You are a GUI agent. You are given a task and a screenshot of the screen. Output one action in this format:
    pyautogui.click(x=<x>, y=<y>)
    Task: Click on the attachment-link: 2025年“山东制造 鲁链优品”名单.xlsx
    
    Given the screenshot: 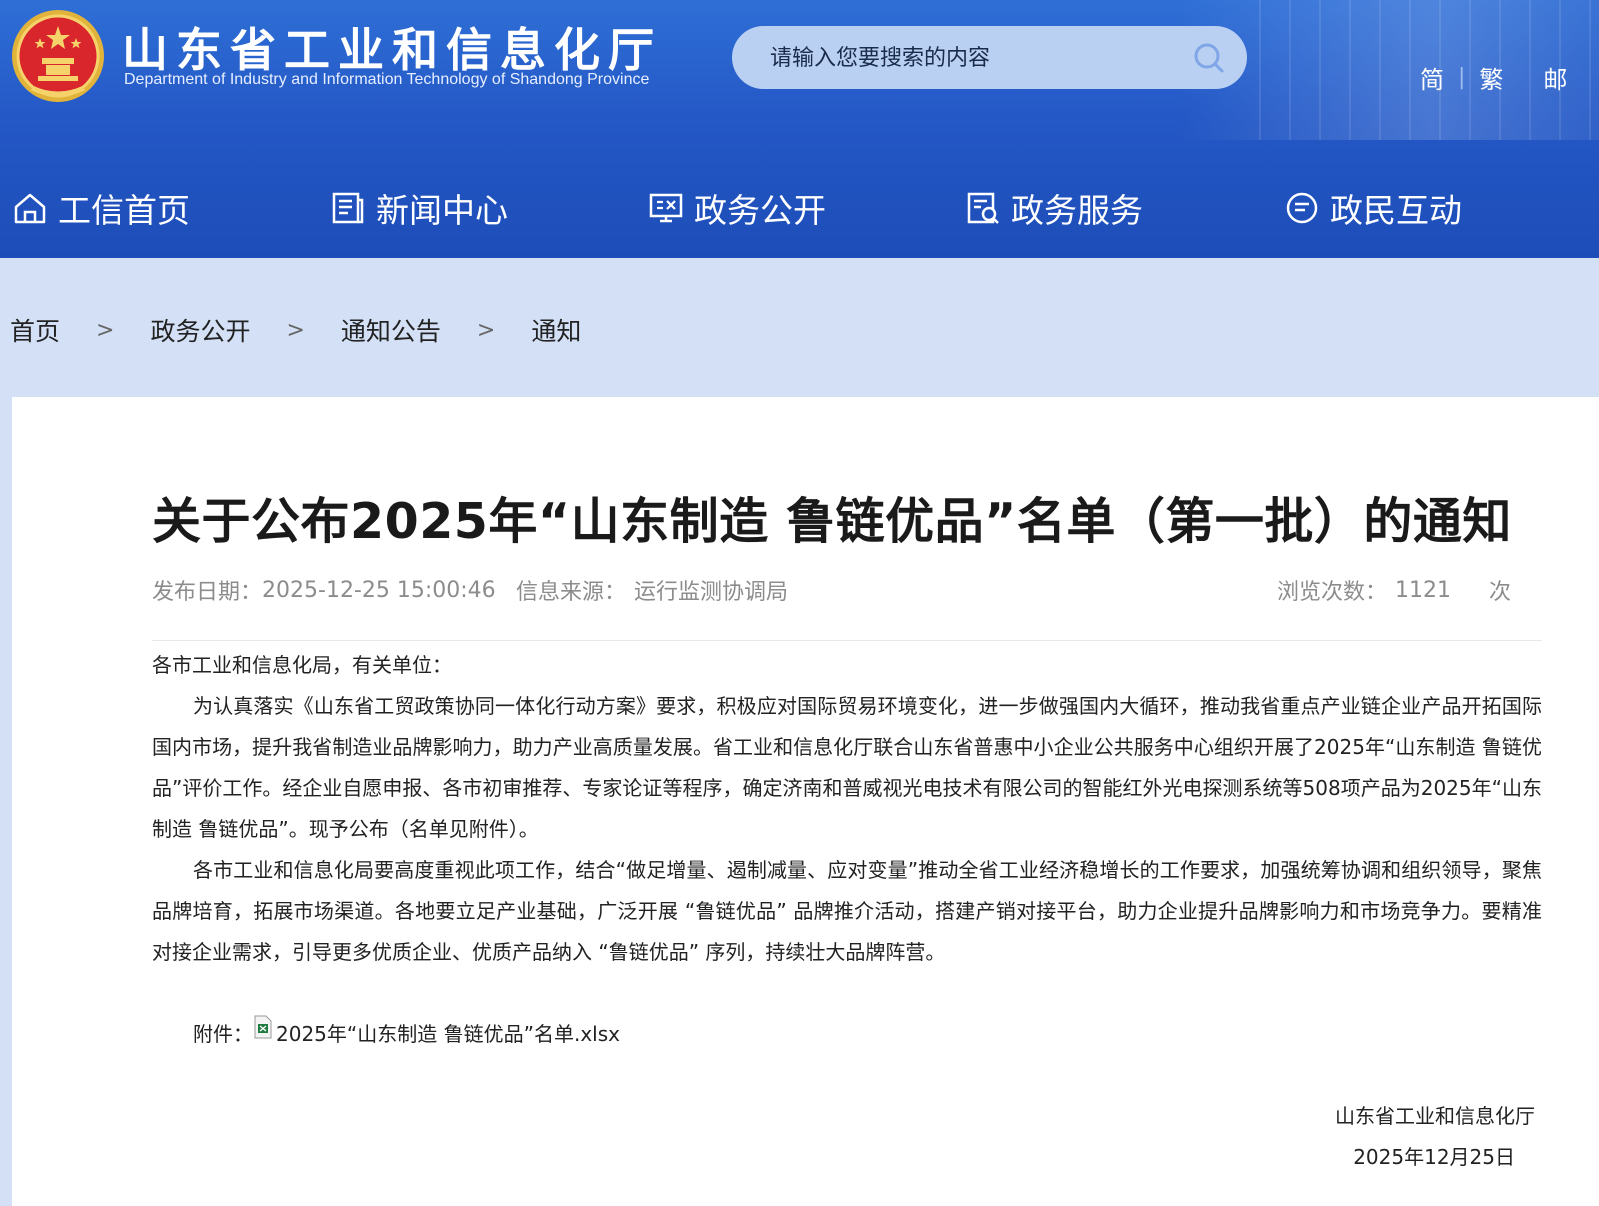 What is the action you would take?
    pyautogui.click(x=448, y=1032)
    